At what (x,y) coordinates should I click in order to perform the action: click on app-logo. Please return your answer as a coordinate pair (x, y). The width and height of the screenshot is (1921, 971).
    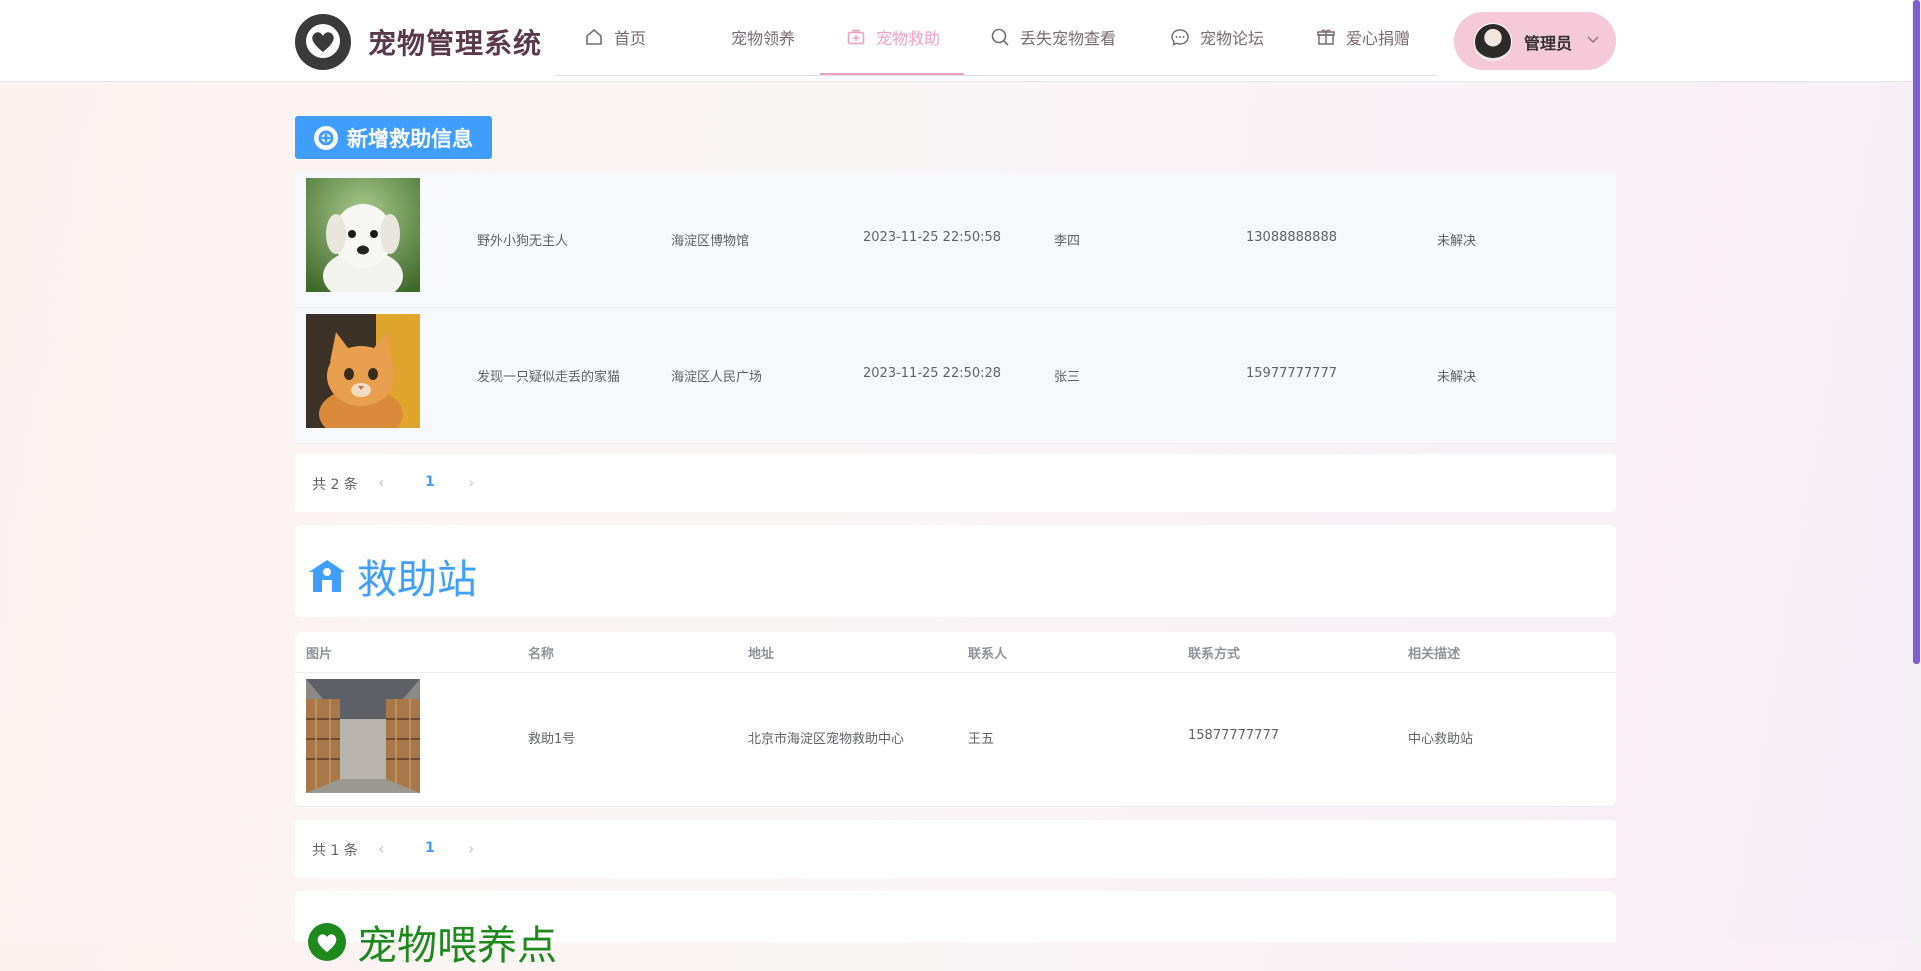
    Looking at the image, I should click on (323, 42).